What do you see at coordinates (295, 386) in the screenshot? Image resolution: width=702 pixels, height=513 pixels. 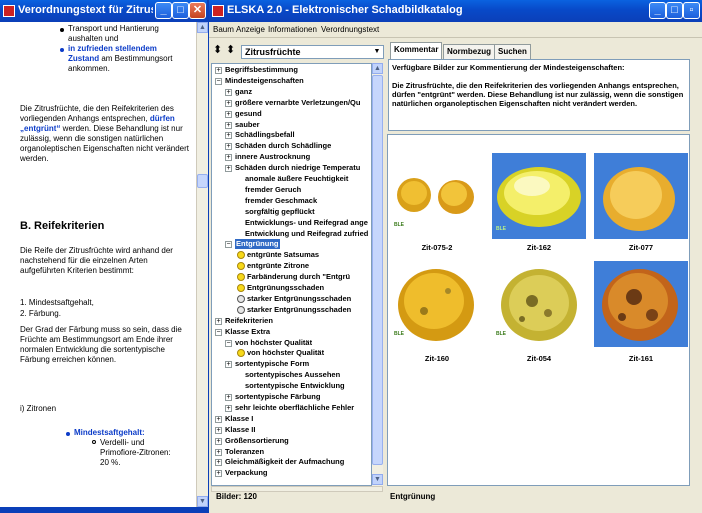 I see `tree-node: sortentypische Entwicklung` at bounding box center [295, 386].